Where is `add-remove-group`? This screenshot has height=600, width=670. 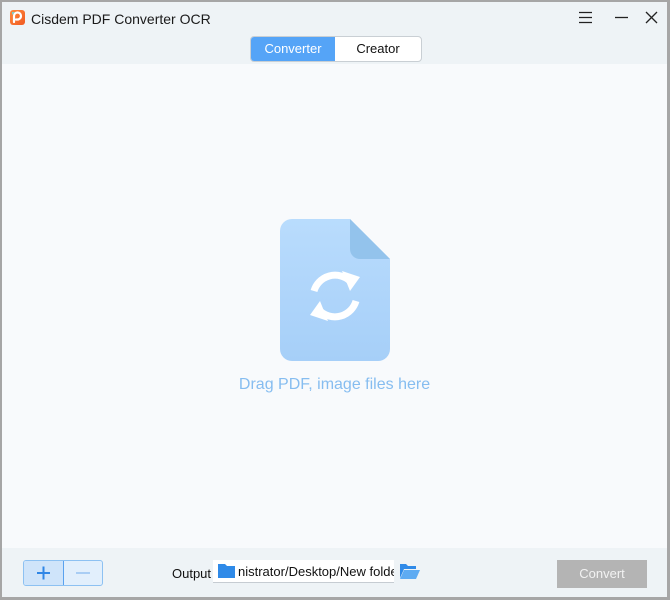
add-remove-group is located at coordinates (63, 573).